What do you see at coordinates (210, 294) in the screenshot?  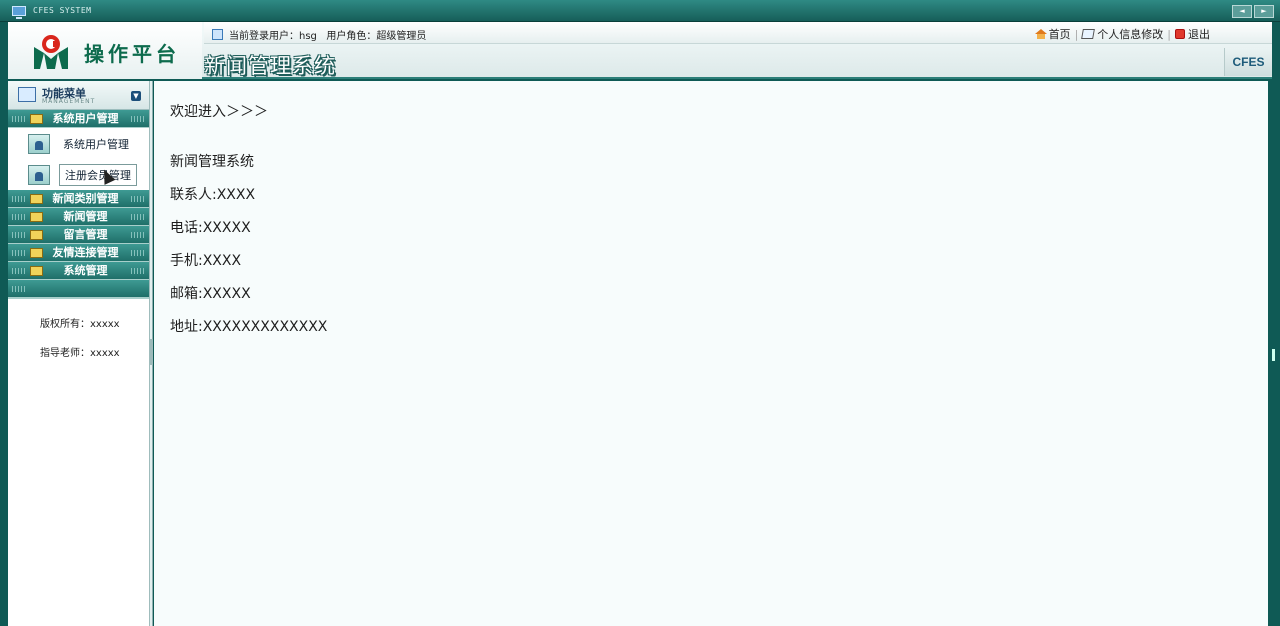 I see `email-text: 邮箱:XXXXX` at bounding box center [210, 294].